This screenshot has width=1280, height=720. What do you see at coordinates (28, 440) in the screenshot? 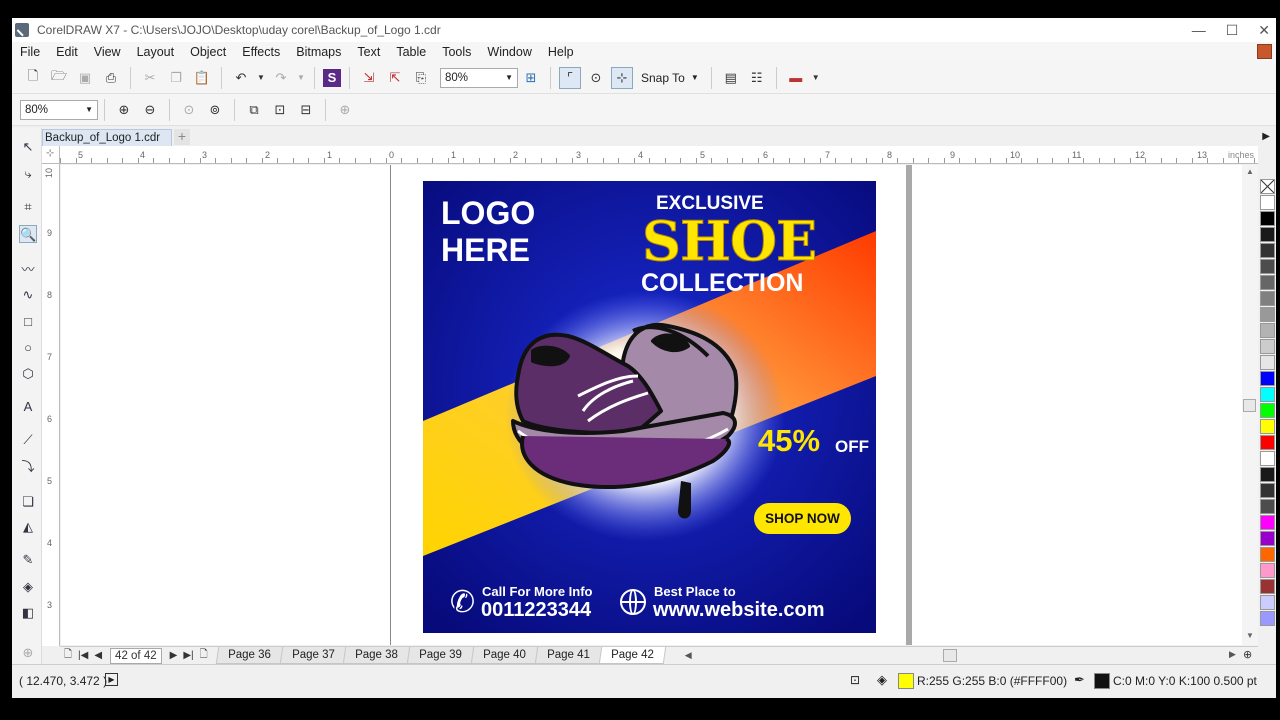
I see `parallel-dimension-icon: ⟋` at bounding box center [28, 440].